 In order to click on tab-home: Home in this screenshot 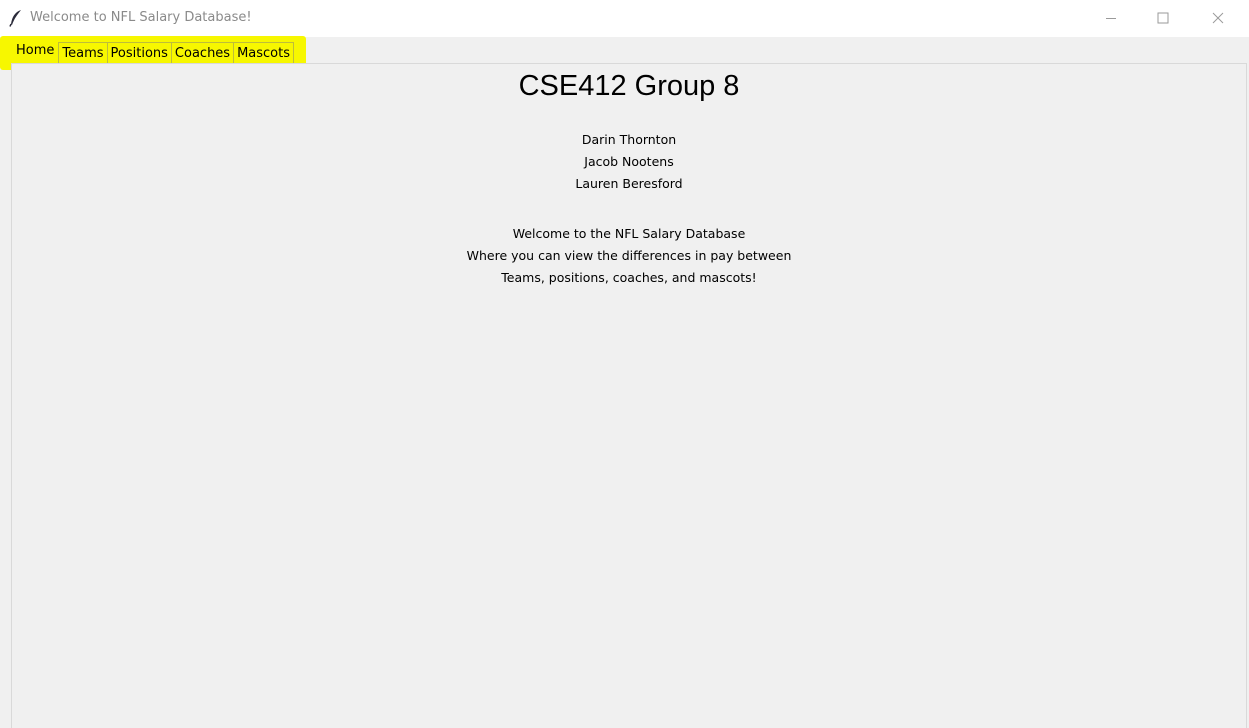, I will do `click(35, 52)`.